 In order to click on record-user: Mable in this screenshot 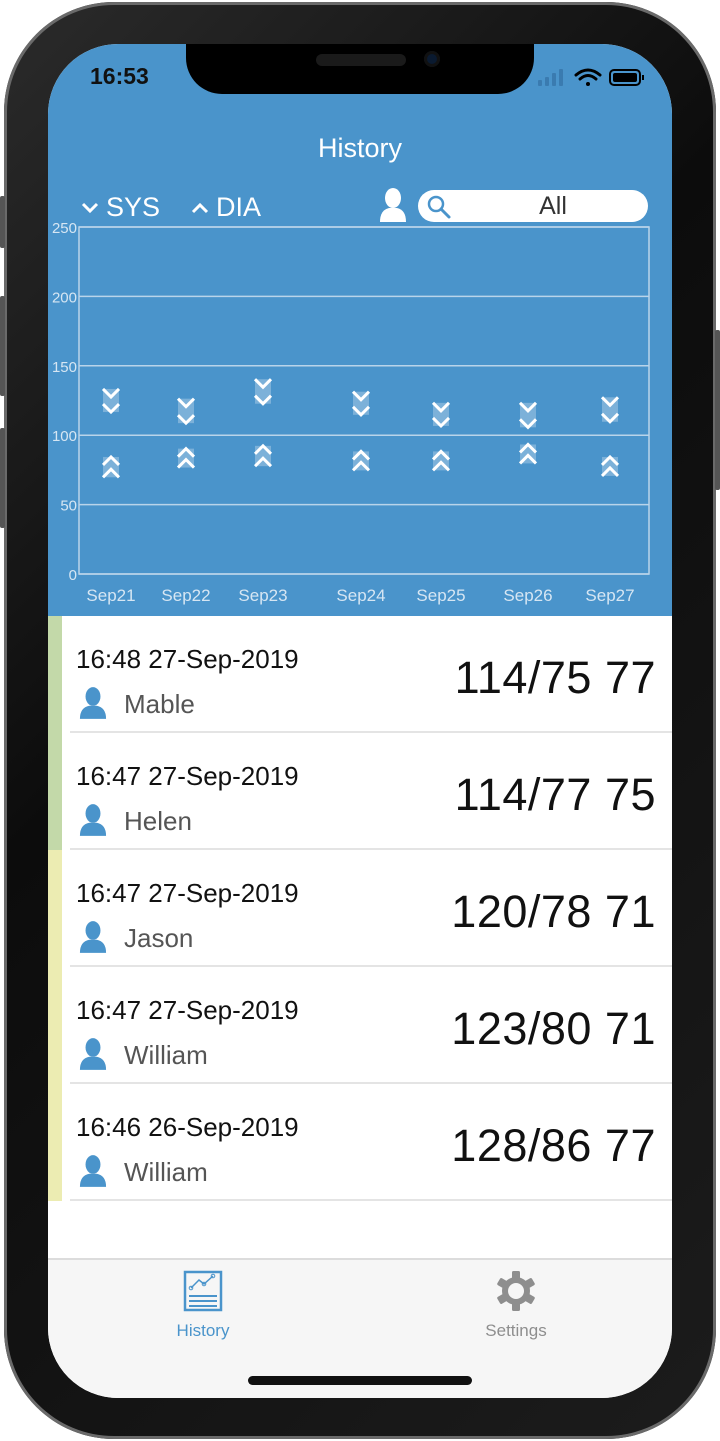, I will do `click(159, 704)`.